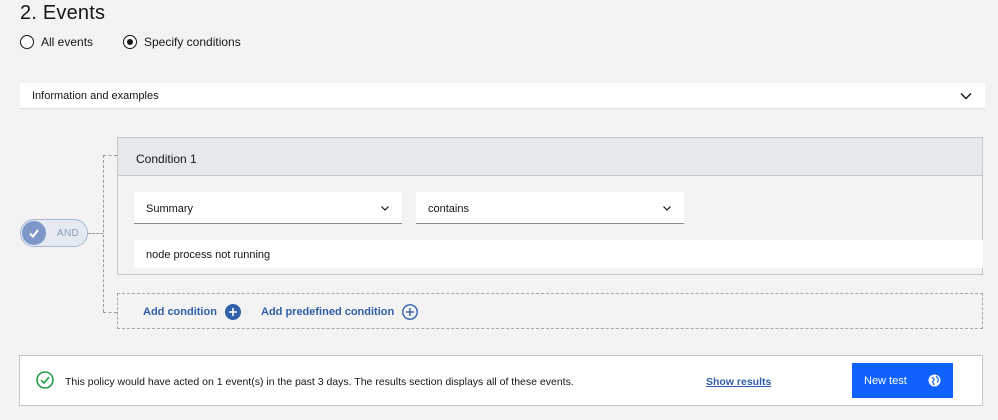 The image size is (998, 420). I want to click on add-filled-icon, so click(232, 312).